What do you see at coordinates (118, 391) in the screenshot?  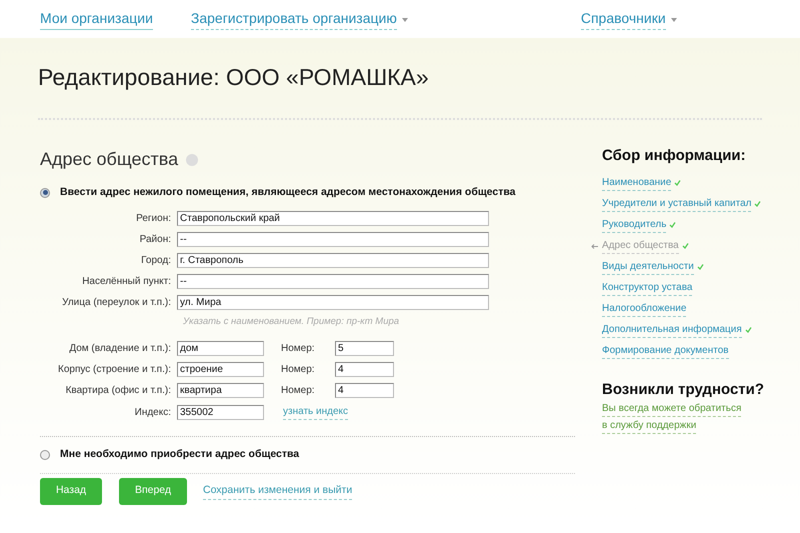 I see `field-label: Квартира (офис и т.п.):` at bounding box center [118, 391].